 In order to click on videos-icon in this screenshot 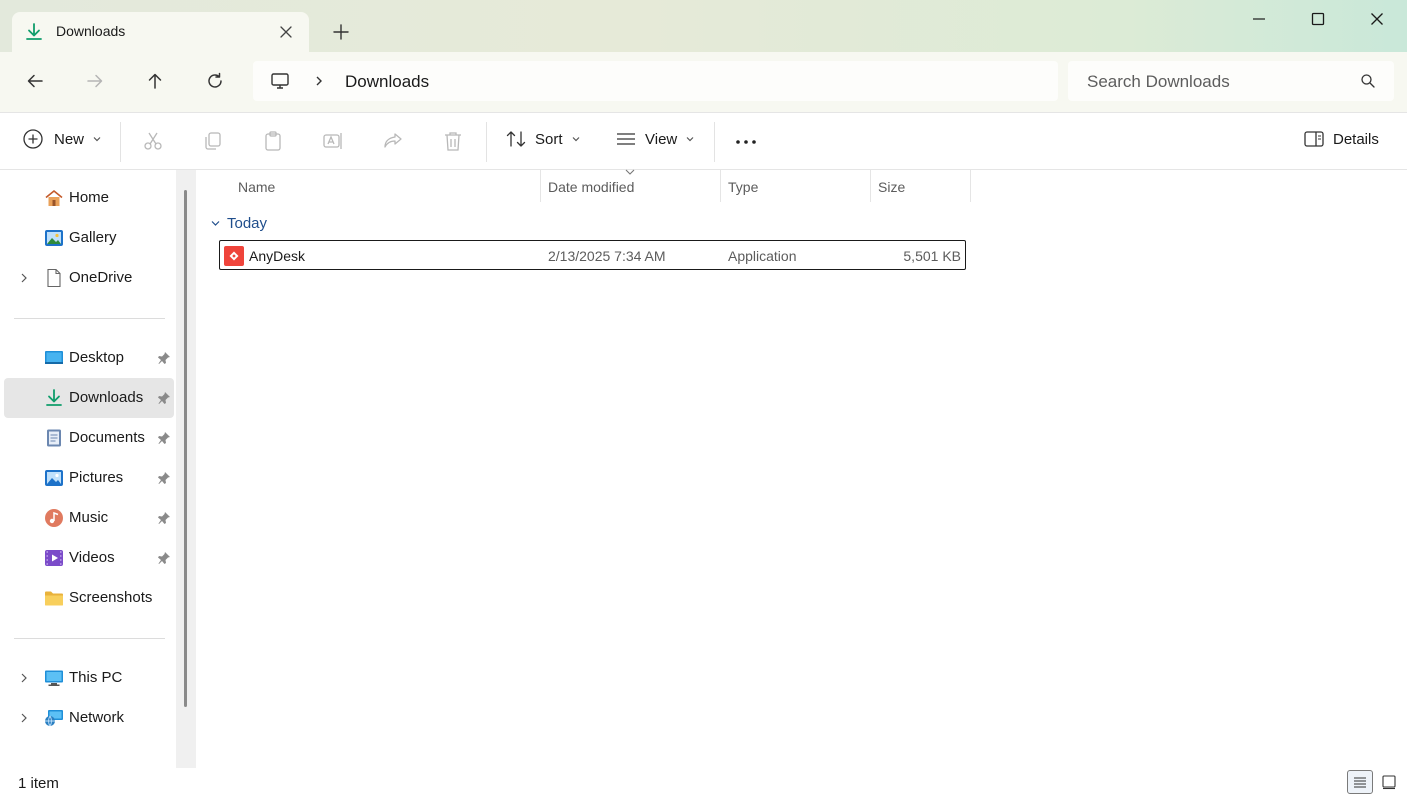, I will do `click(54, 558)`.